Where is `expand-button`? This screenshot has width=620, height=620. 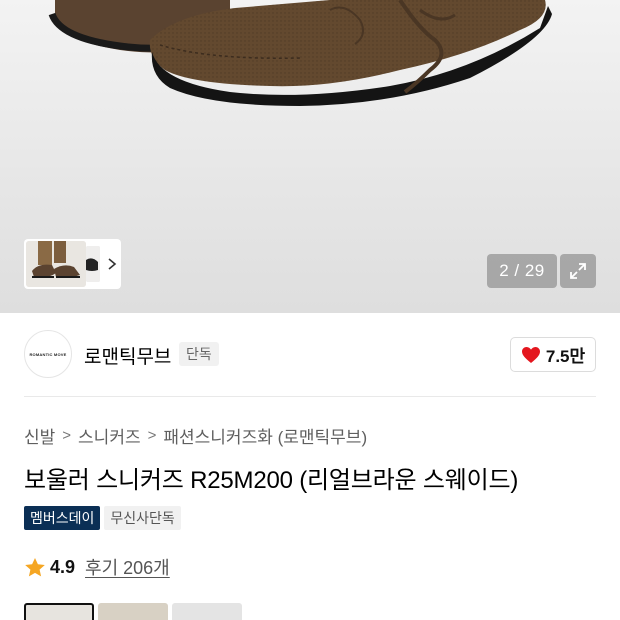
expand-button is located at coordinates (578, 271).